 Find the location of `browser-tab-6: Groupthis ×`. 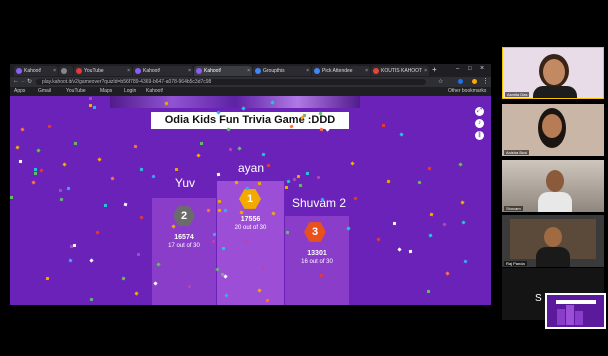

browser-tab-6: Groupthis × is located at coordinates (282, 71).